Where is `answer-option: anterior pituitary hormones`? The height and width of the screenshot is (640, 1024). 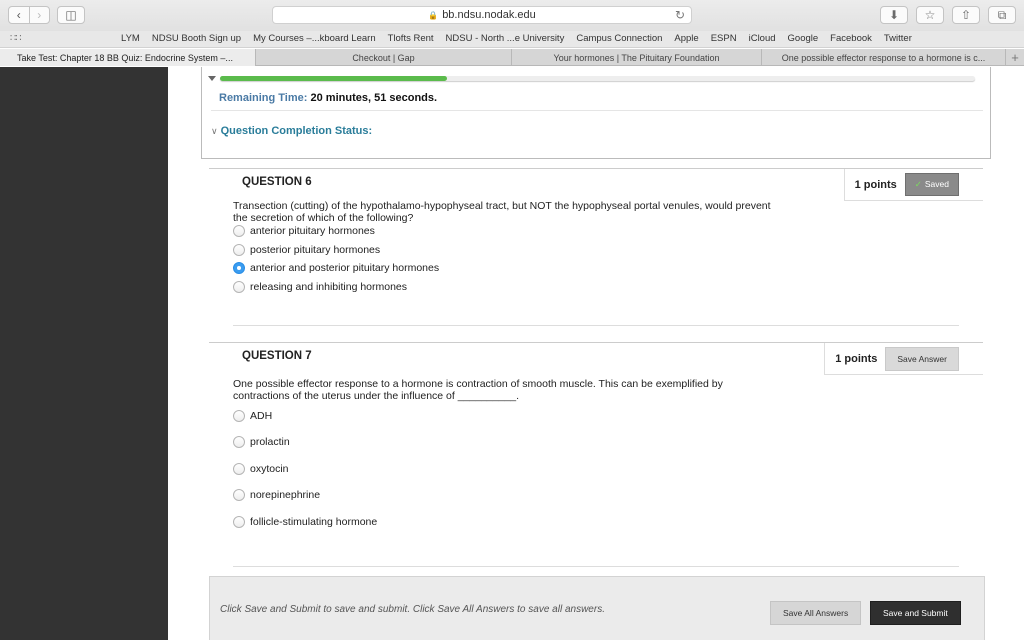 answer-option: anterior pituitary hormones is located at coordinates (304, 231).